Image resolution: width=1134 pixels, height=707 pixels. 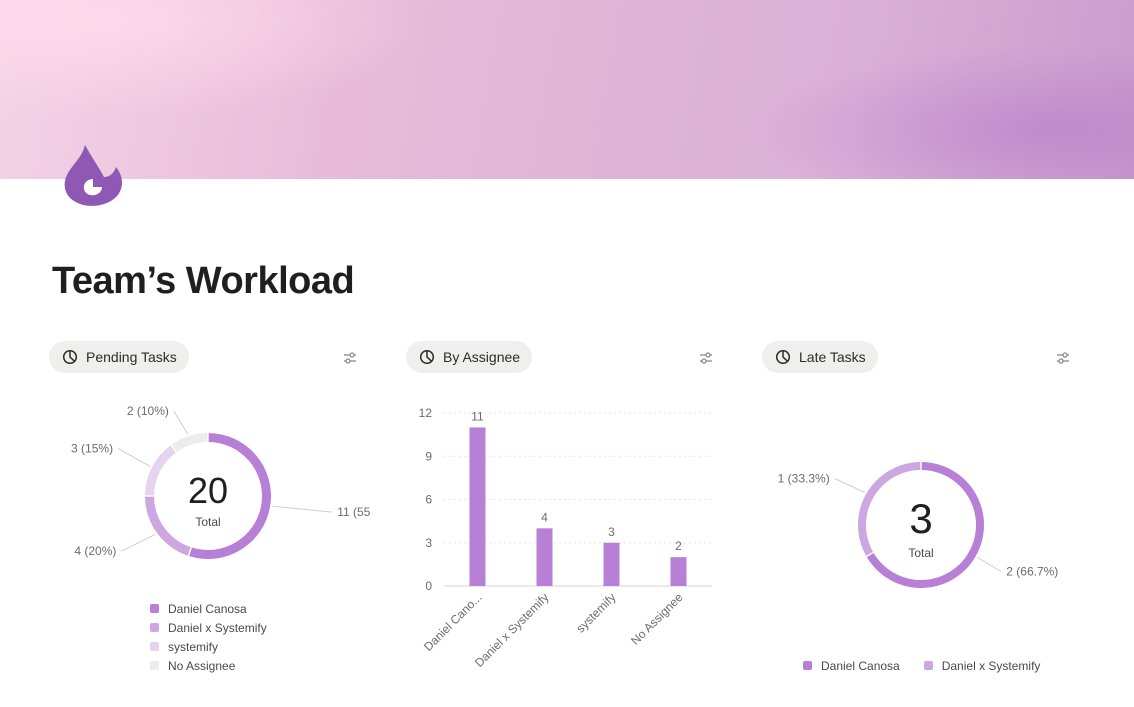 I want to click on y-tick-label: 0, so click(x=428, y=586).